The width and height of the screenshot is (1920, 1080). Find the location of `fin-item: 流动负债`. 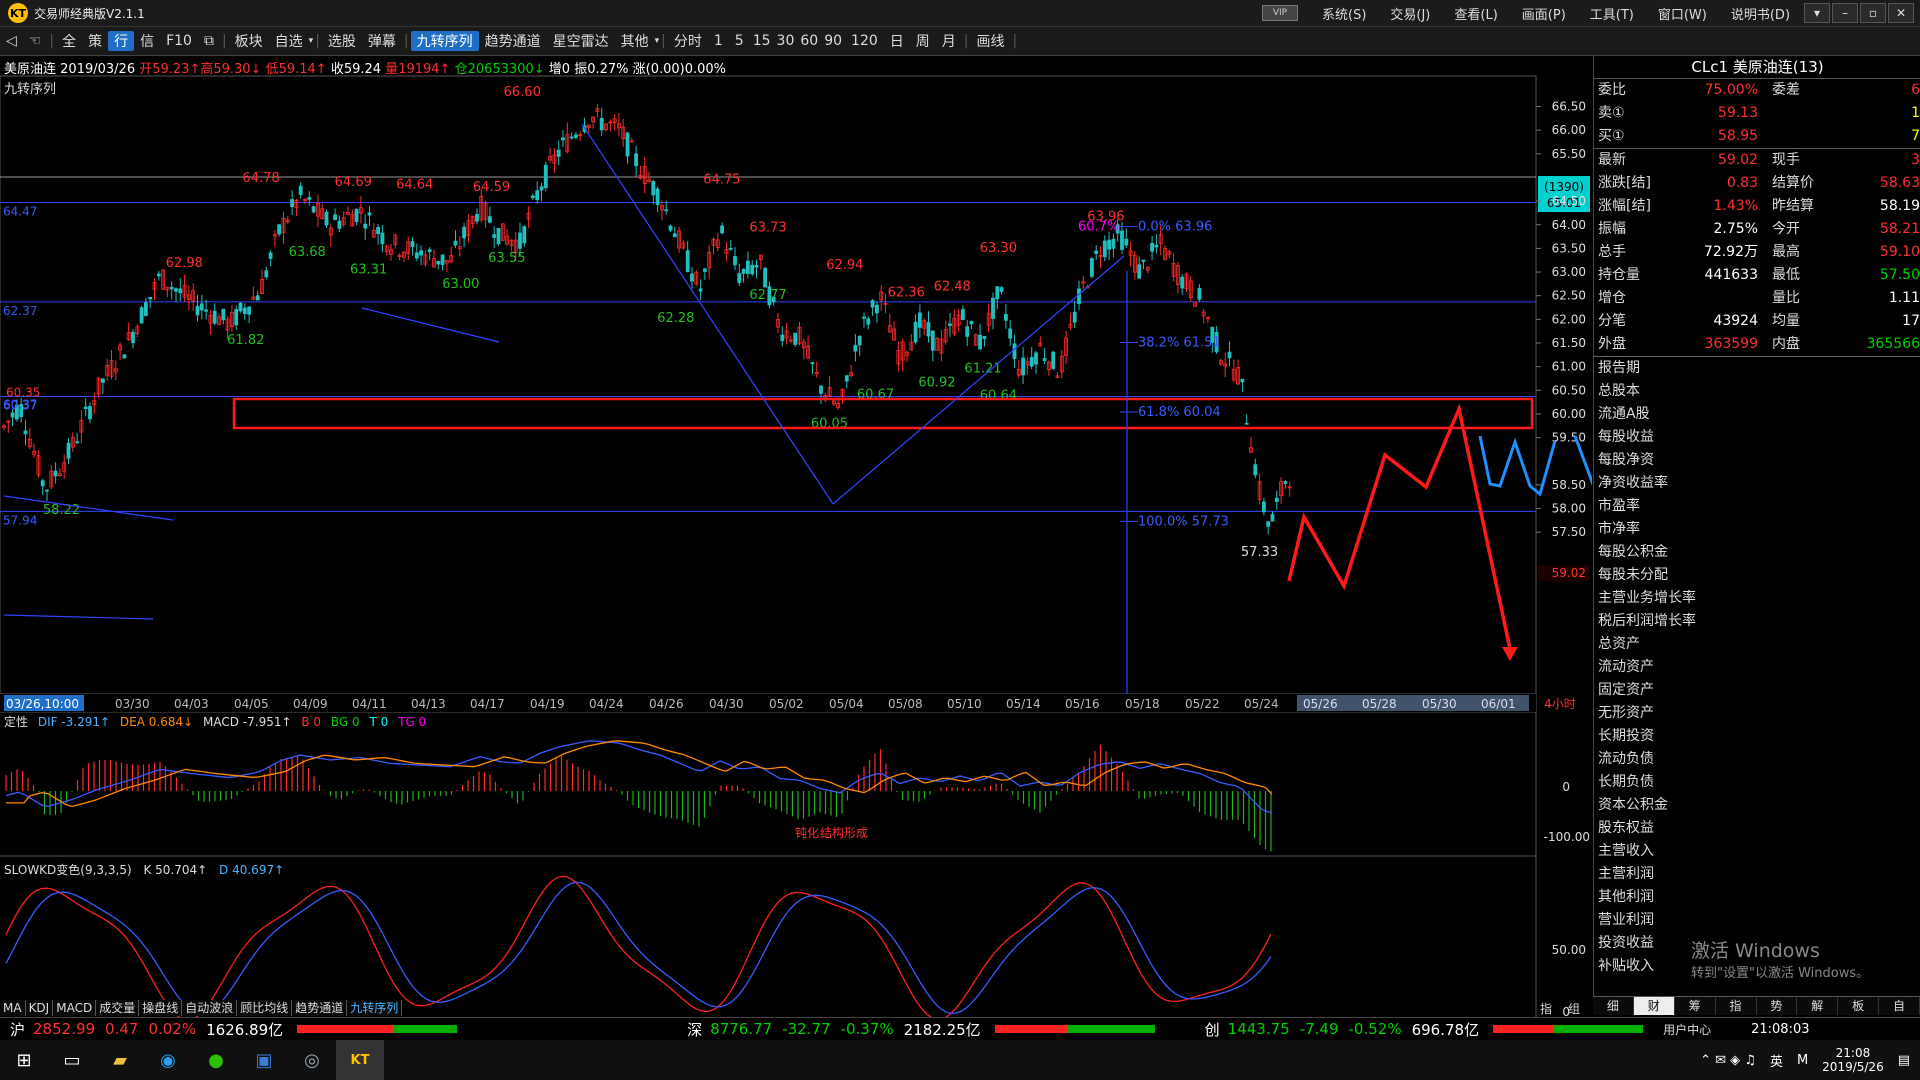

fin-item: 流动负债 is located at coordinates (1757, 759).